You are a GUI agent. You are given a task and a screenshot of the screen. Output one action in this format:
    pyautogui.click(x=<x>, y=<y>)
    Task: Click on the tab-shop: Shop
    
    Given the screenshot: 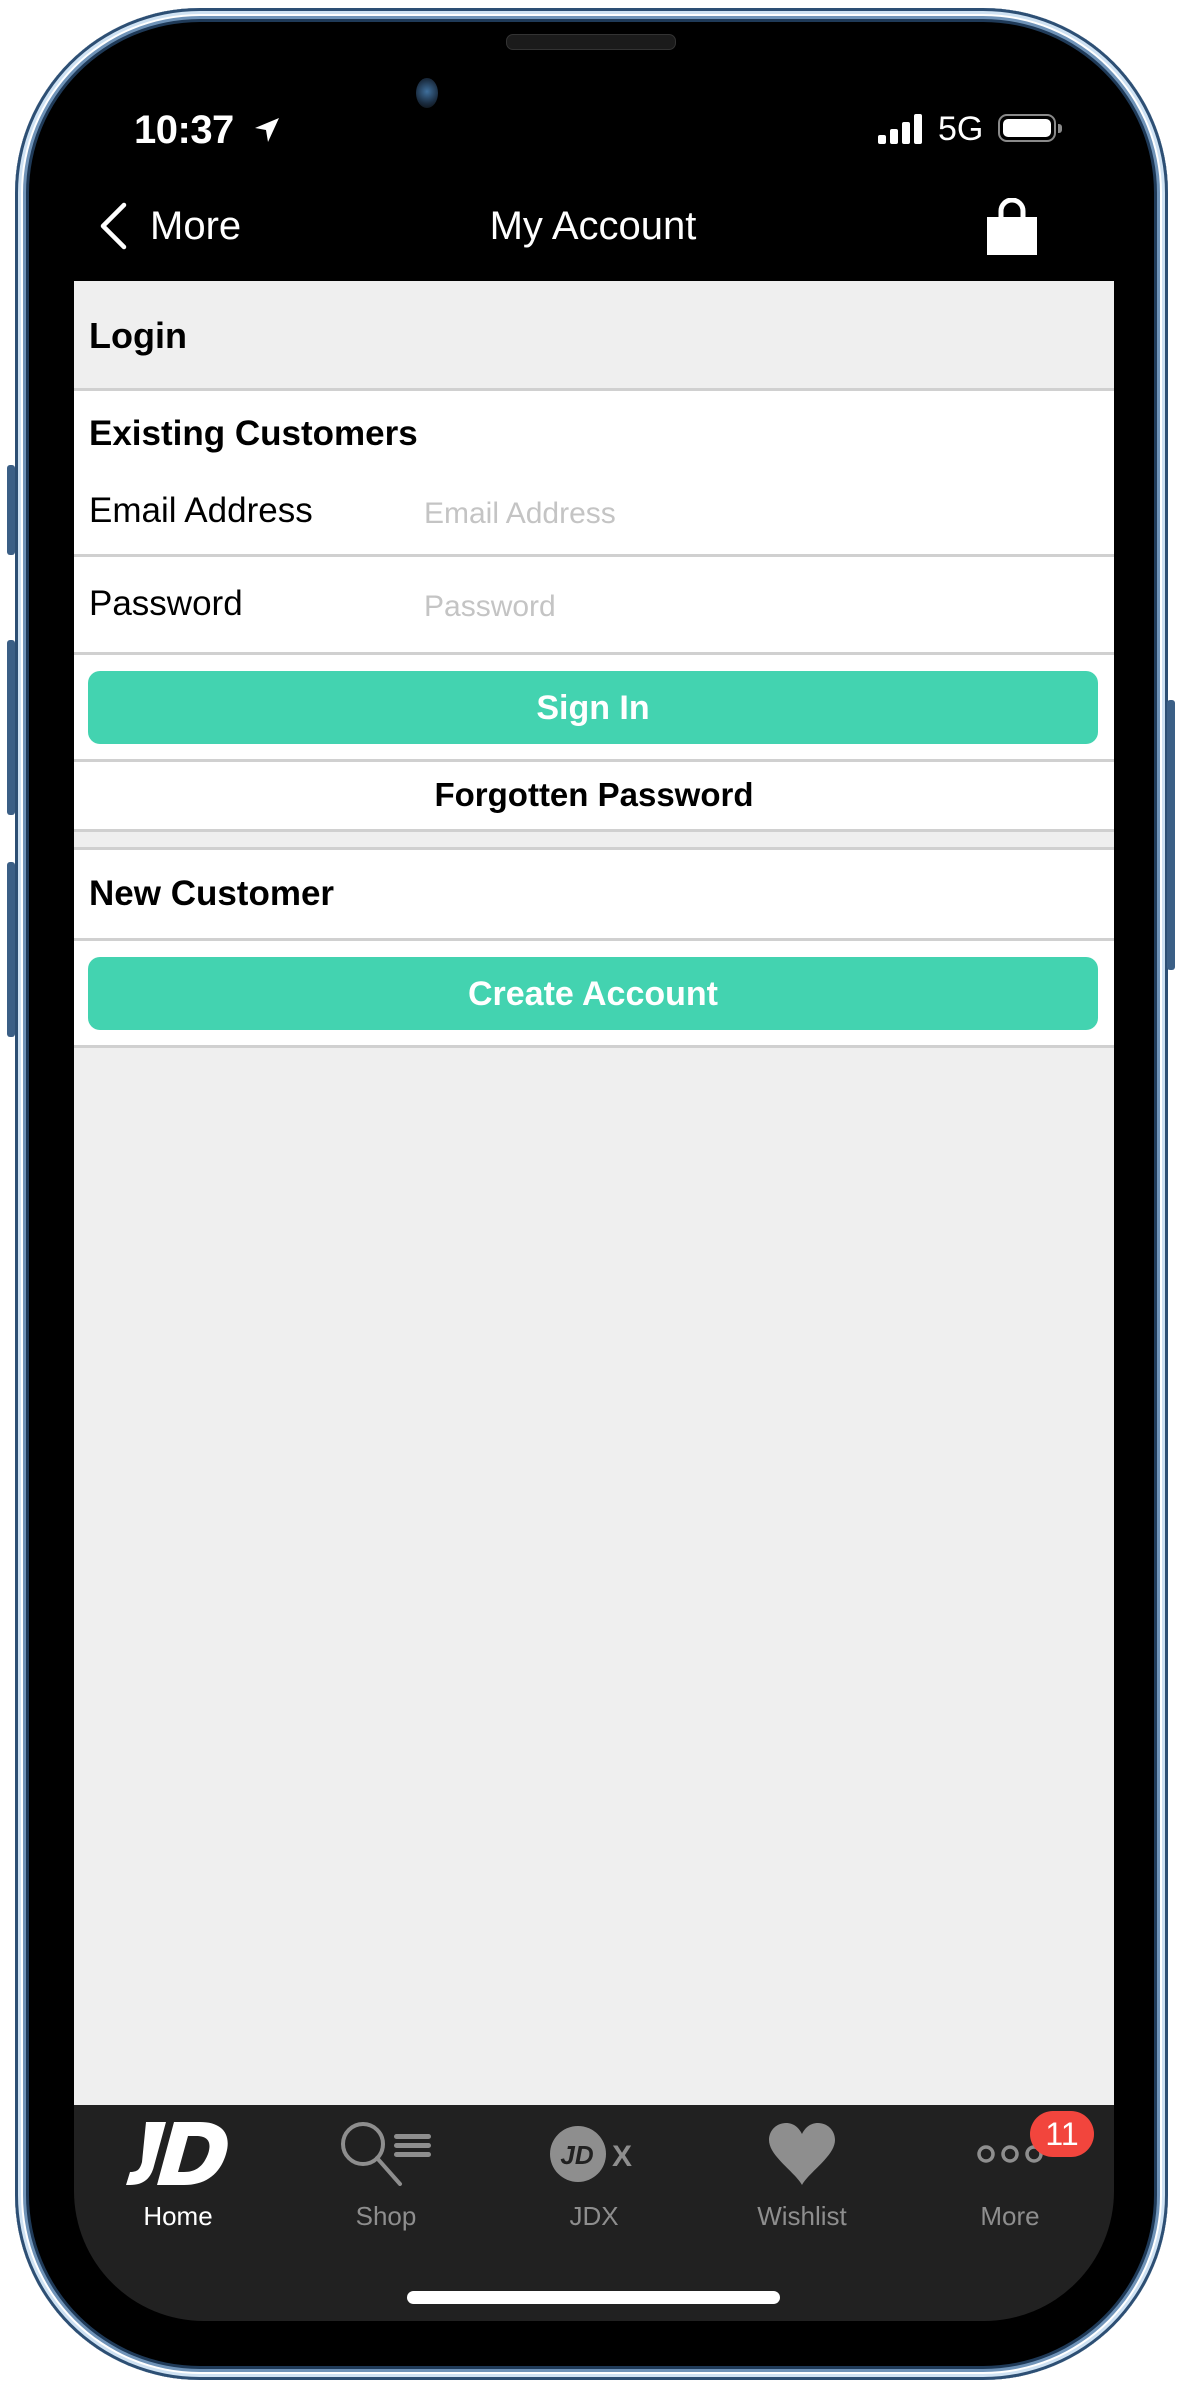 What is the action you would take?
    pyautogui.click(x=386, y=2180)
    